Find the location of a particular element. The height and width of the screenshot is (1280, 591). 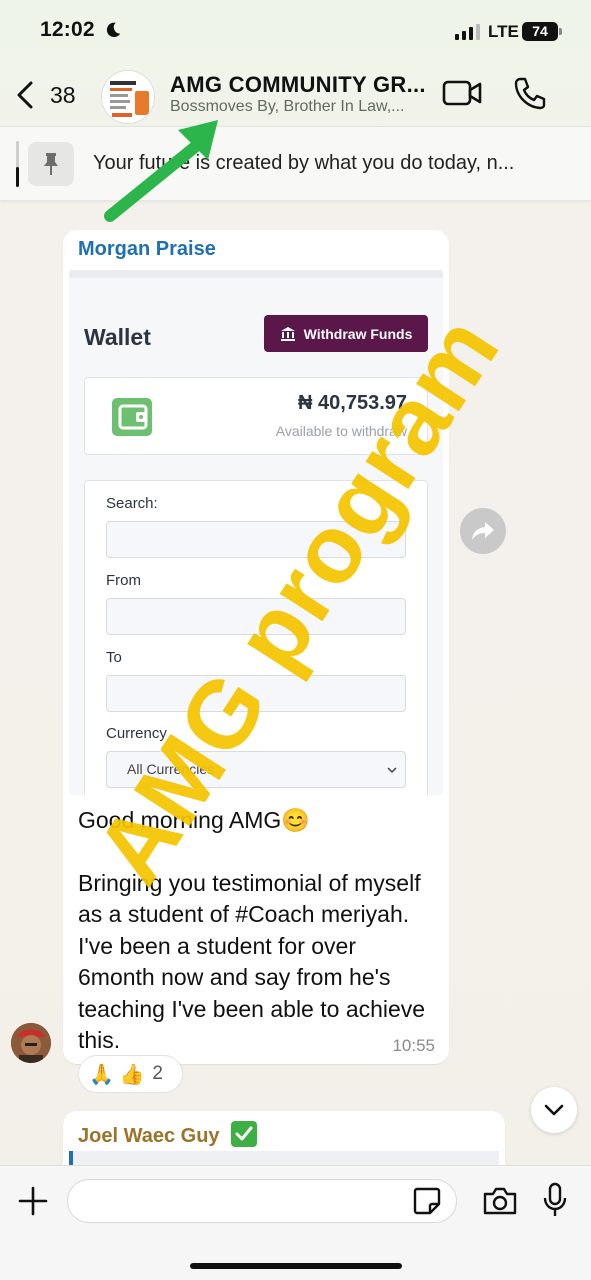

group-avatar is located at coordinates (128, 97).